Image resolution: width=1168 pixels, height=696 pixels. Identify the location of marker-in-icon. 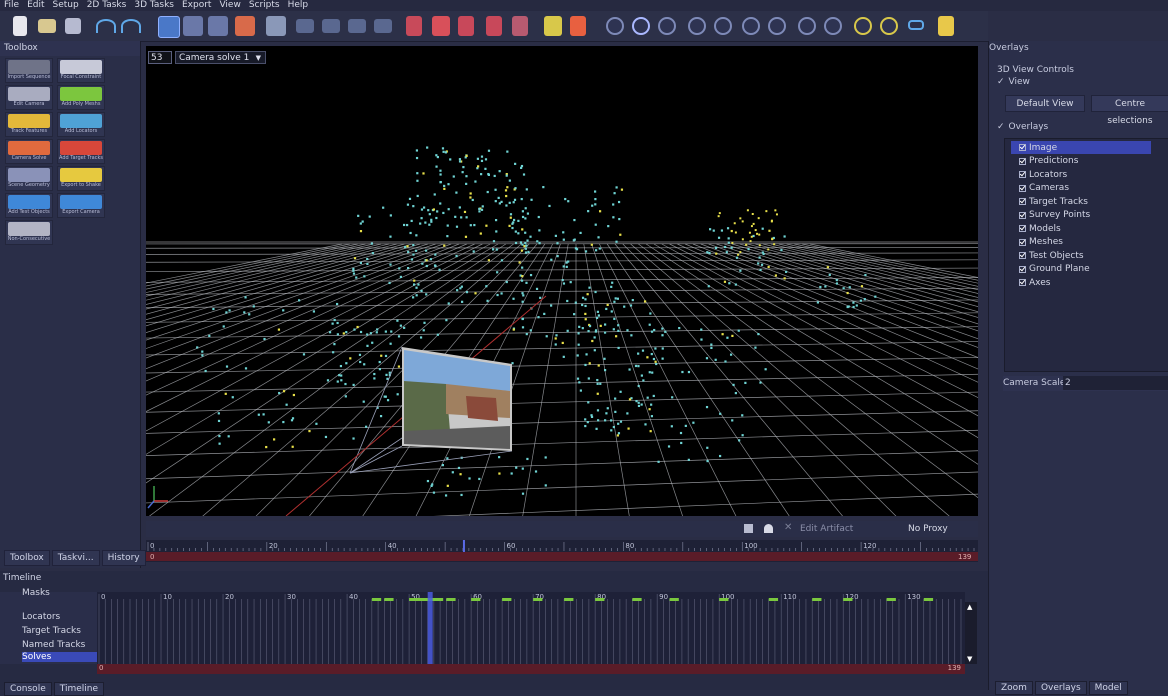
(863, 26).